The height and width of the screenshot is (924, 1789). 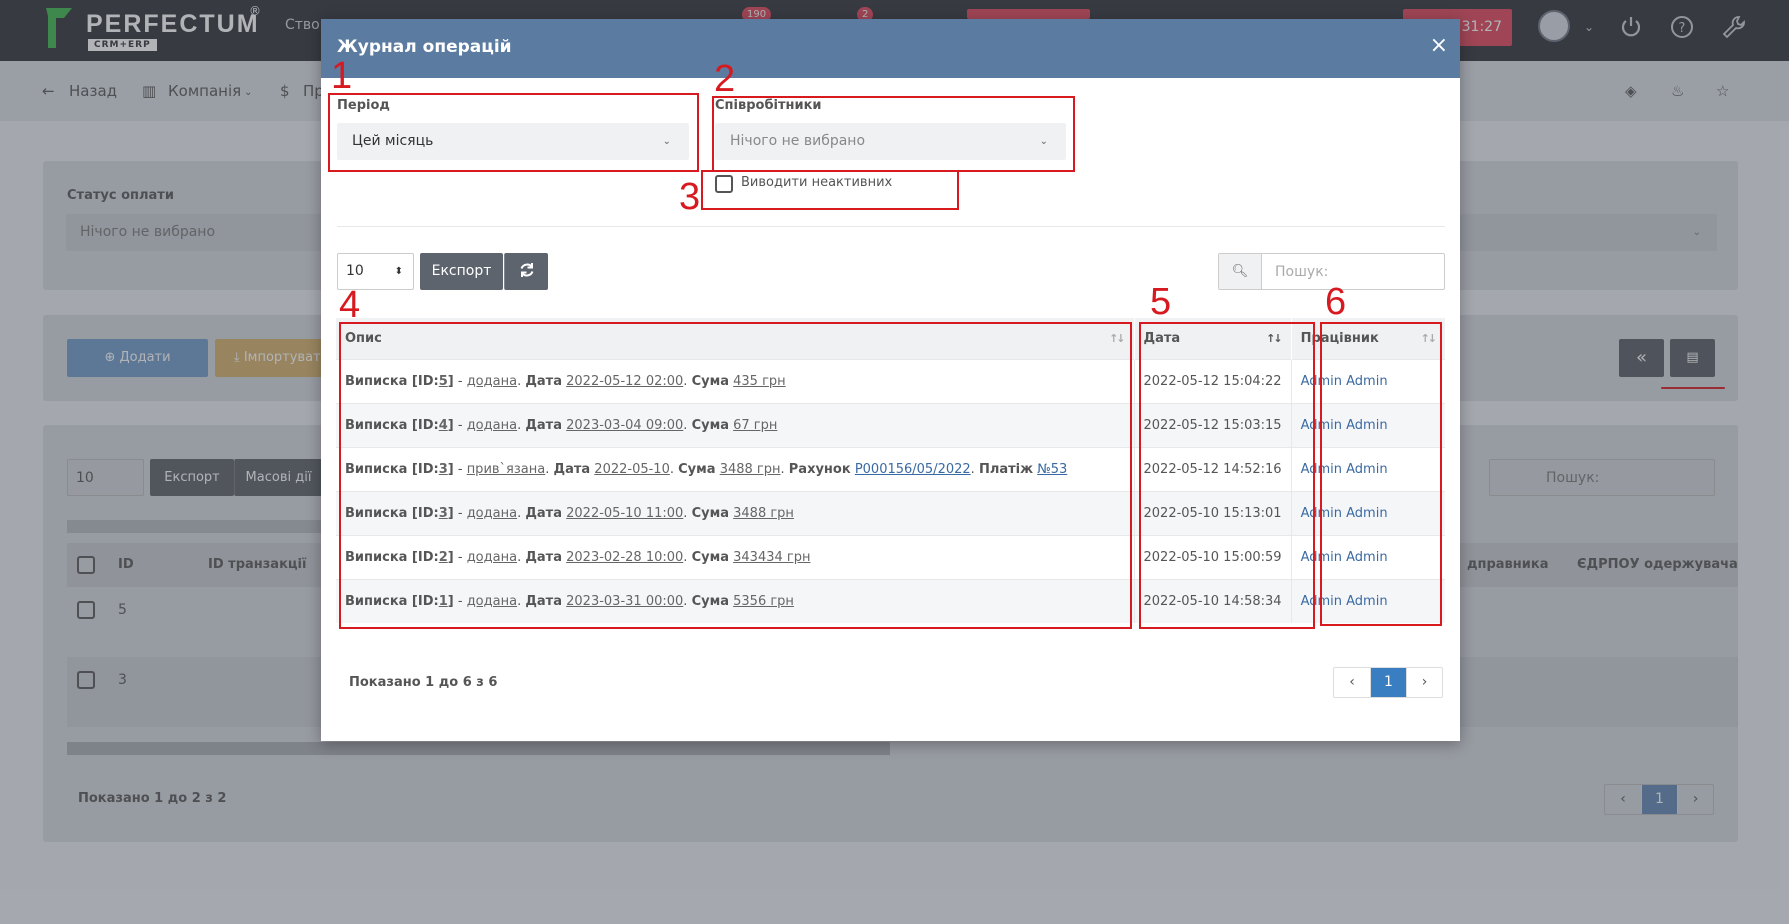 I want to click on modal-header: Журнал операцій ×, so click(x=890, y=48).